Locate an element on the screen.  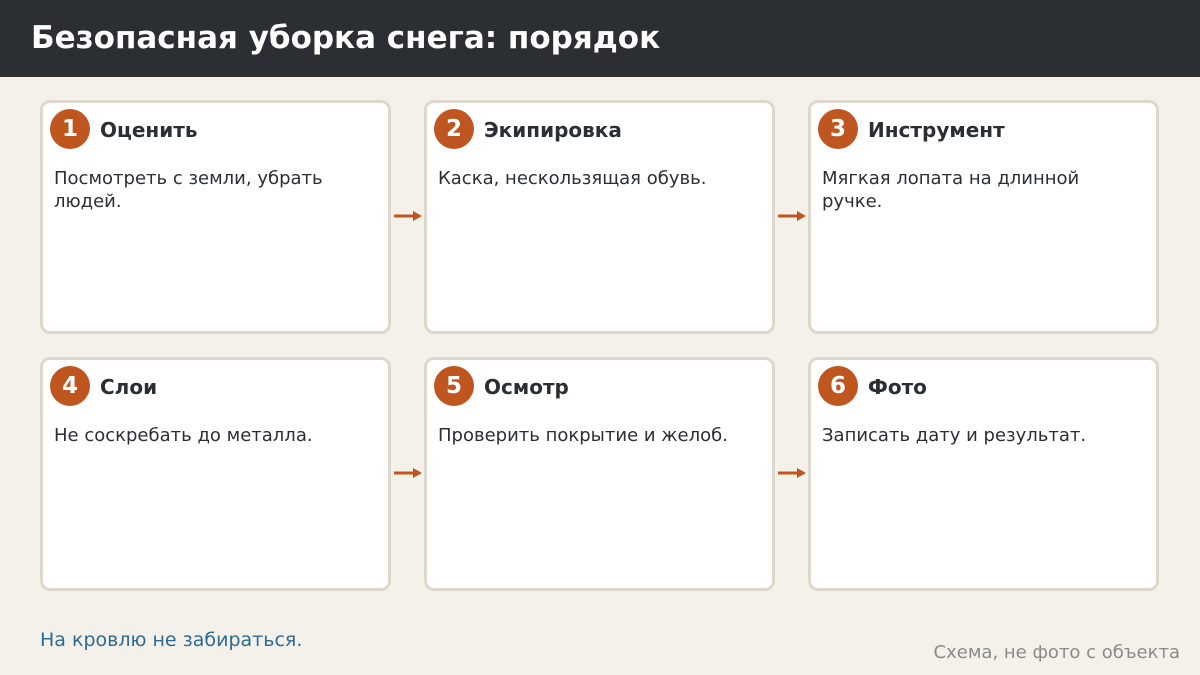
step-card-4: 4 Слои Не соскребать до металла. is located at coordinates (215, 474).